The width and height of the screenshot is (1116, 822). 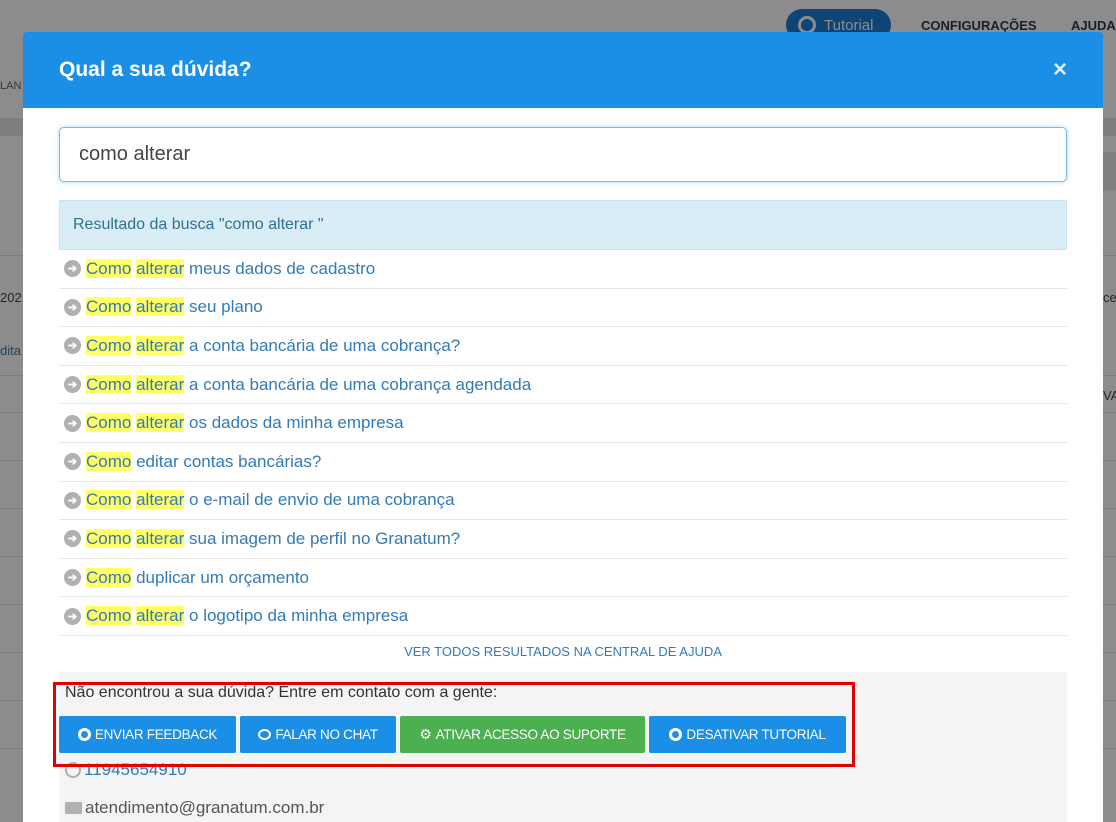 I want to click on search-result-rest: duplicar um orçamento, so click(x=223, y=577).